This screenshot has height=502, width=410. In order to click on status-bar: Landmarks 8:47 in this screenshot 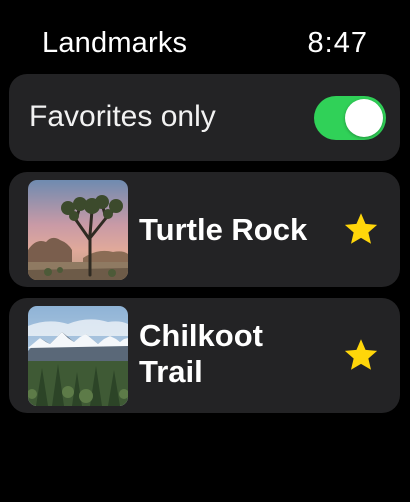, I will do `click(205, 35)`.